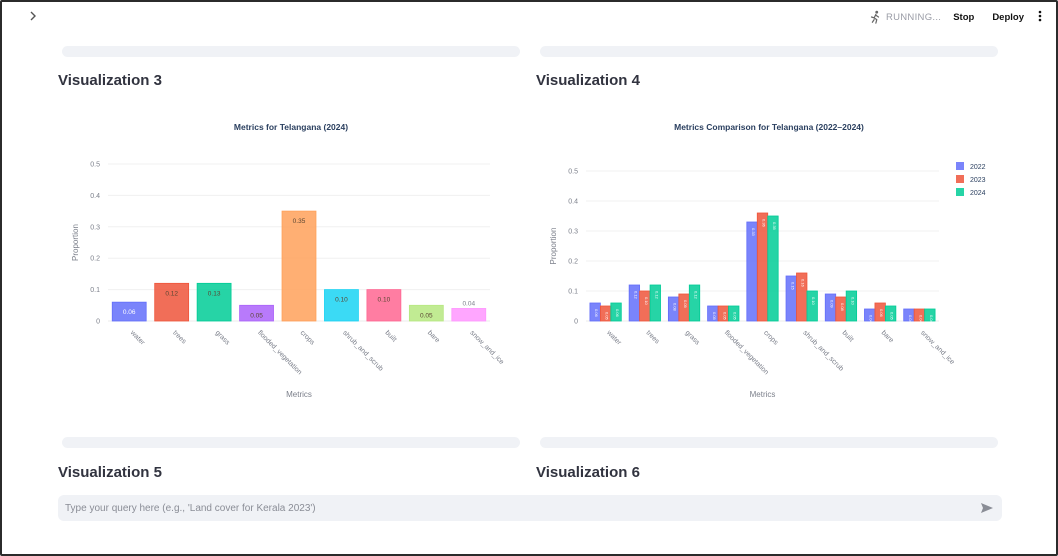 This screenshot has height=556, width=1058. What do you see at coordinates (110, 80) in the screenshot?
I see `visualization-3-heading: Visualization 3` at bounding box center [110, 80].